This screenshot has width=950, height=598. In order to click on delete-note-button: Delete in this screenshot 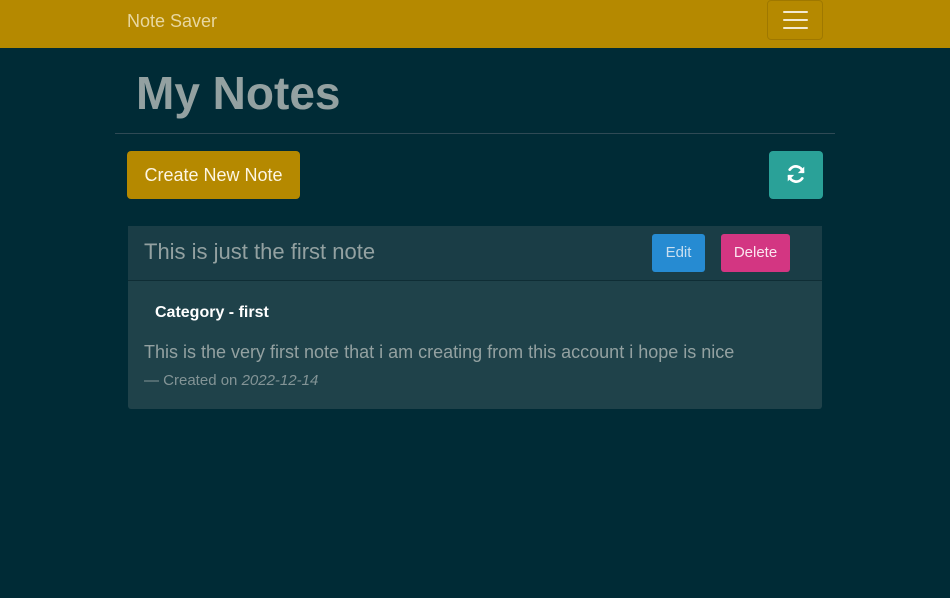, I will do `click(755, 253)`.